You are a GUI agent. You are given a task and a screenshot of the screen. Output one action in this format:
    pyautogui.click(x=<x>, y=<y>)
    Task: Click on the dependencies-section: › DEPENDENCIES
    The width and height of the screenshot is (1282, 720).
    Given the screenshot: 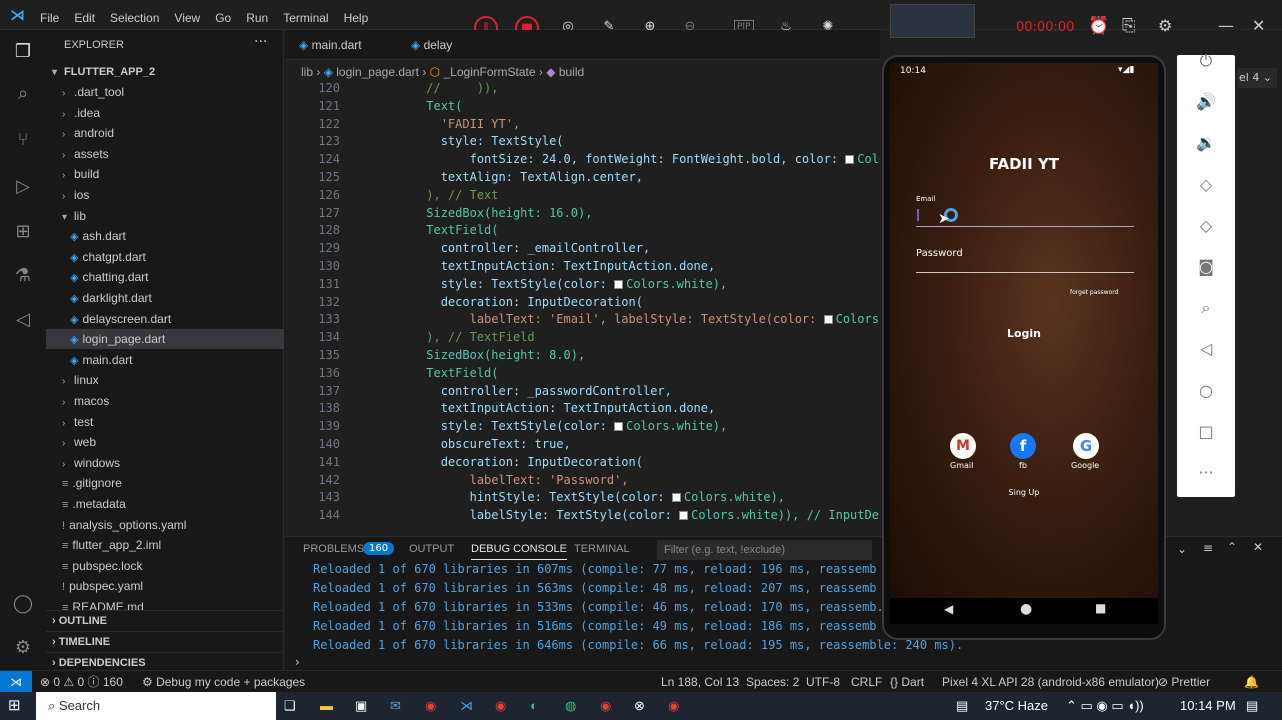 What is the action you would take?
    pyautogui.click(x=165, y=662)
    